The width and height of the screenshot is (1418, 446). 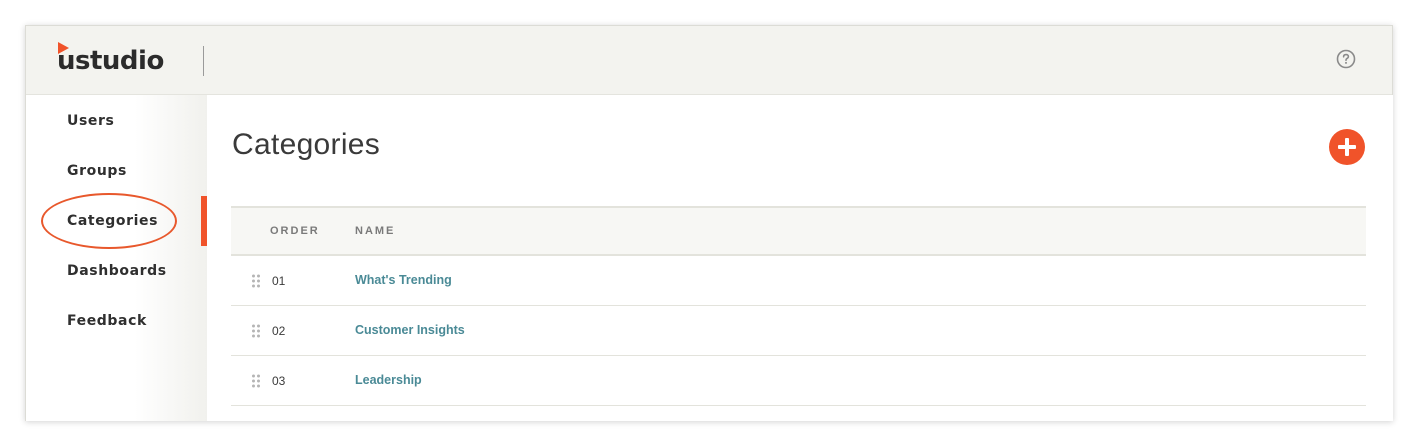 I want to click on ustudio-logo: ustudio, so click(x=110, y=59).